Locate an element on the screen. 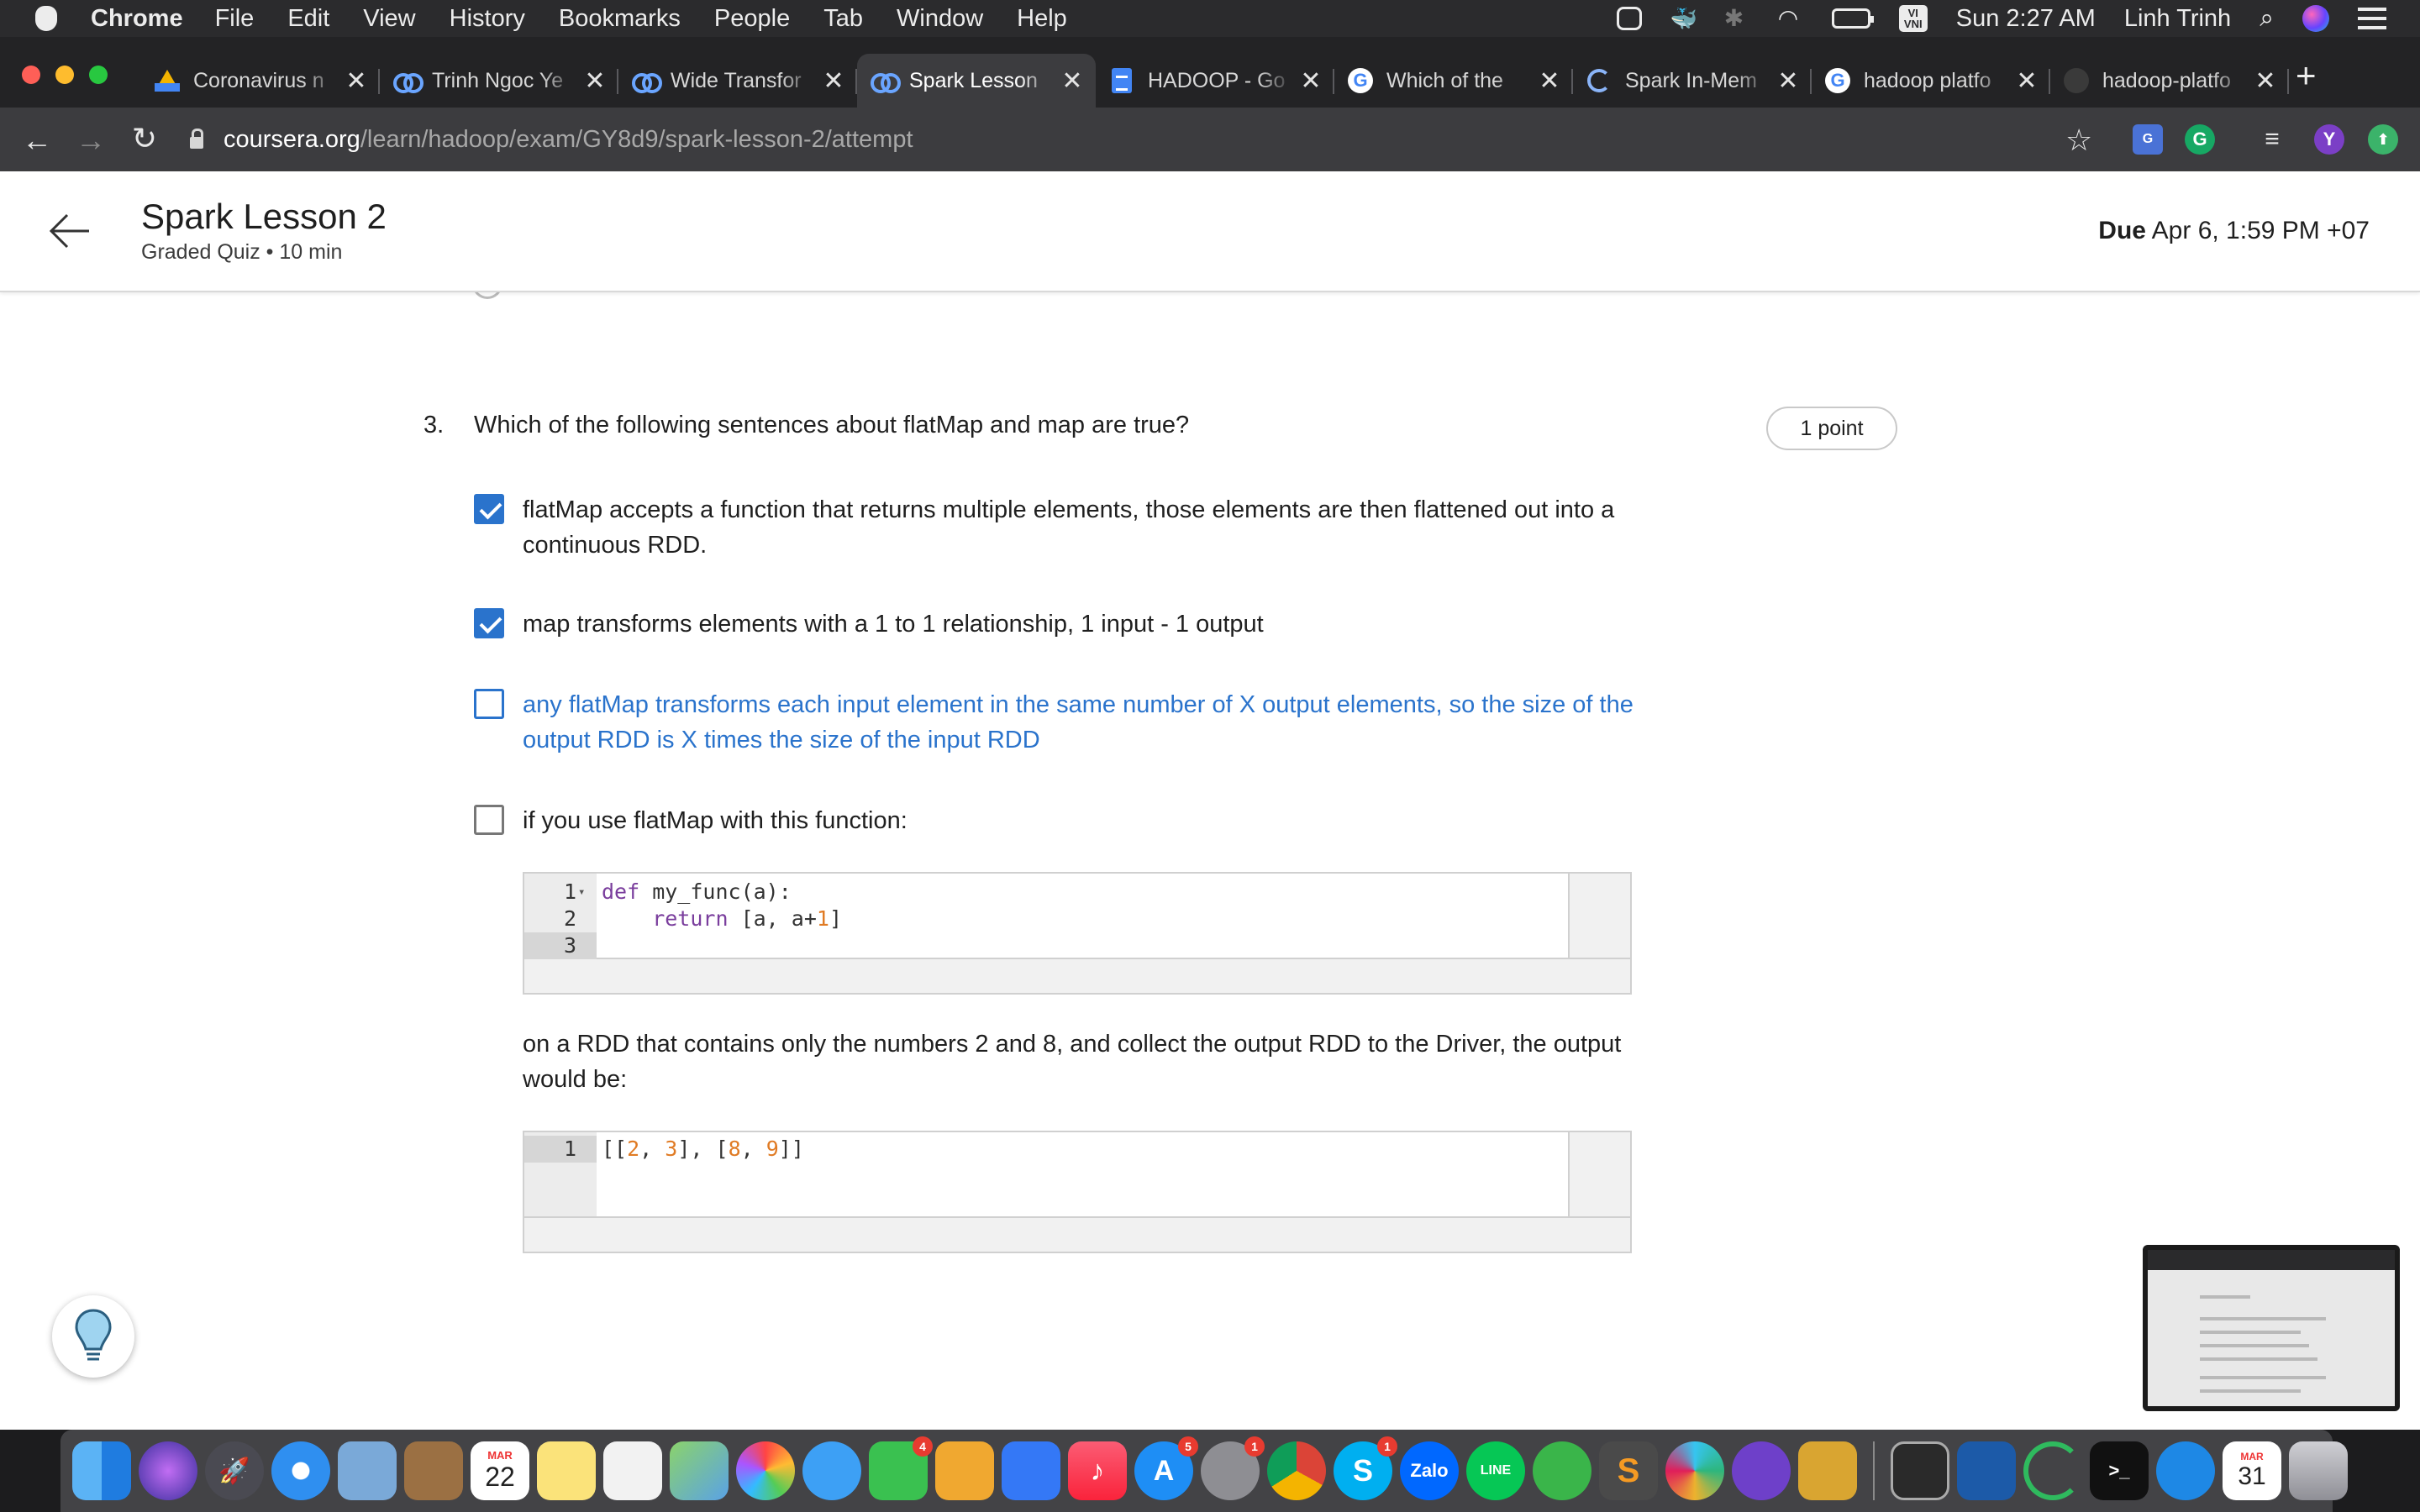 The image size is (2420, 1512). menu-view: View is located at coordinates (389, 19).